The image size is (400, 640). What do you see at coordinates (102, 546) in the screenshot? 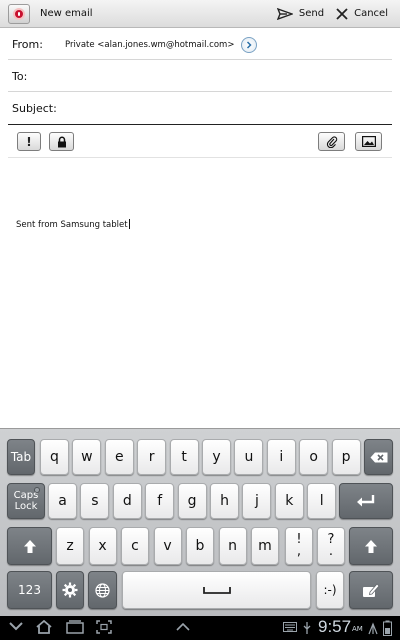
I see `key-x: x` at bounding box center [102, 546].